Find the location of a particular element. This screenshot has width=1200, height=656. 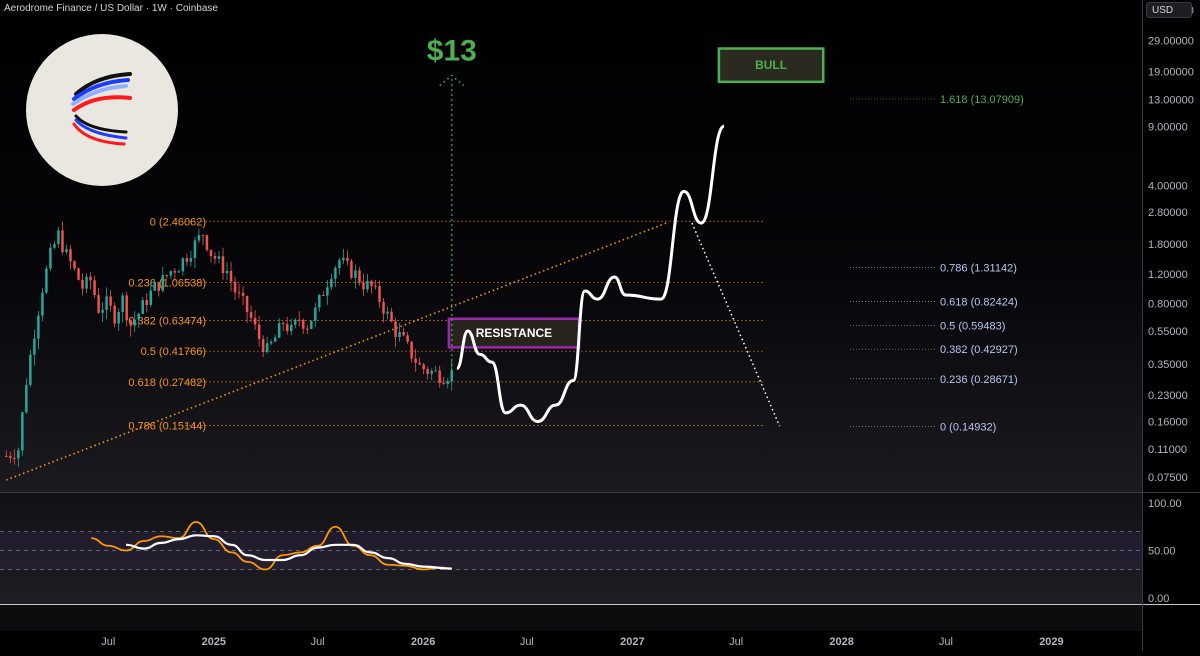

fib-right-level-label: 0.618 (0.82424) is located at coordinates (979, 302).